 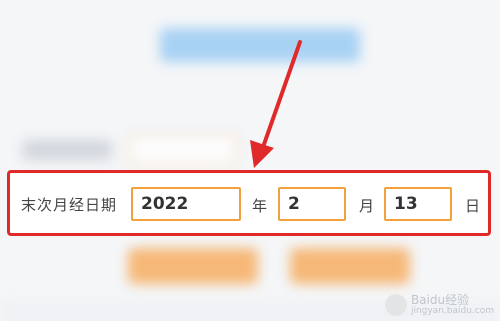 I want to click on blurred-row-input, so click(x=183, y=150).